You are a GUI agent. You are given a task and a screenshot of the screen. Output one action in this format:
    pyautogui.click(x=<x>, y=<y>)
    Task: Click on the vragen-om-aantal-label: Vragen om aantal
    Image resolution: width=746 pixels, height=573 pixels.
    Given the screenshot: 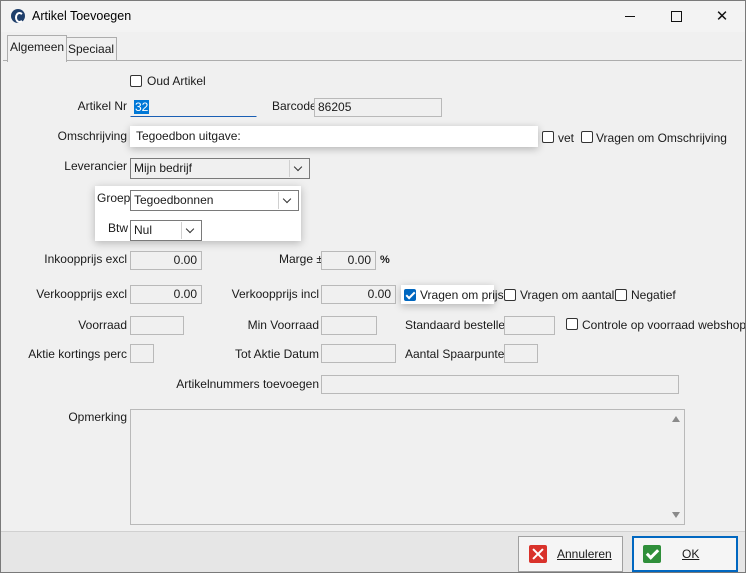 What is the action you would take?
    pyautogui.click(x=567, y=295)
    